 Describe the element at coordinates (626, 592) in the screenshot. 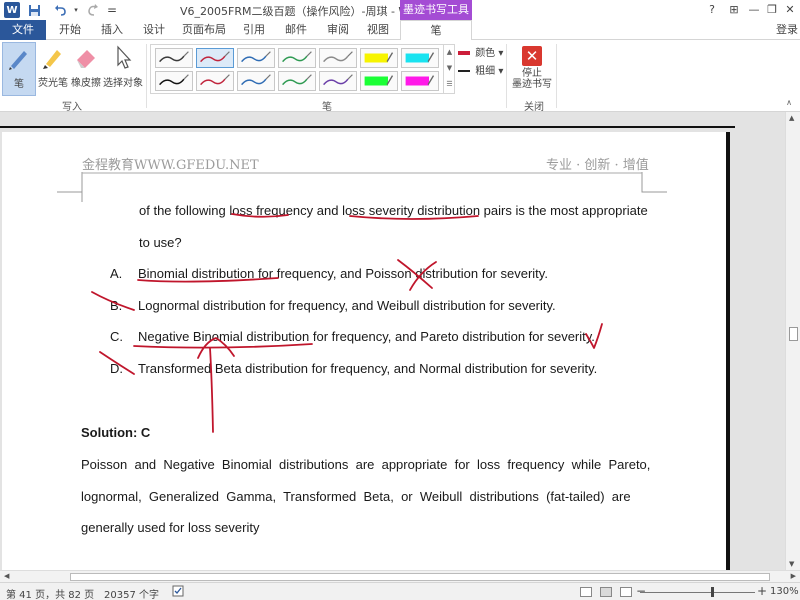

I see `web-layout-icon` at that location.